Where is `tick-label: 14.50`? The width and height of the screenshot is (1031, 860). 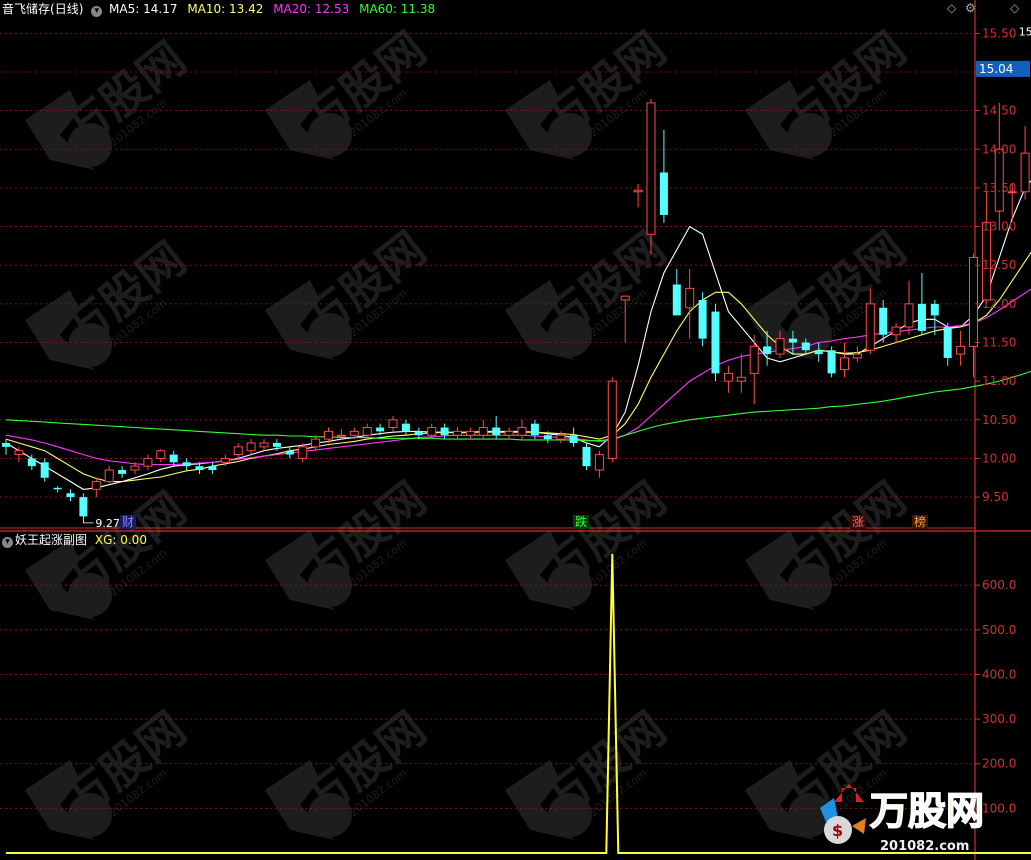
tick-label: 14.50 is located at coordinates (999, 111).